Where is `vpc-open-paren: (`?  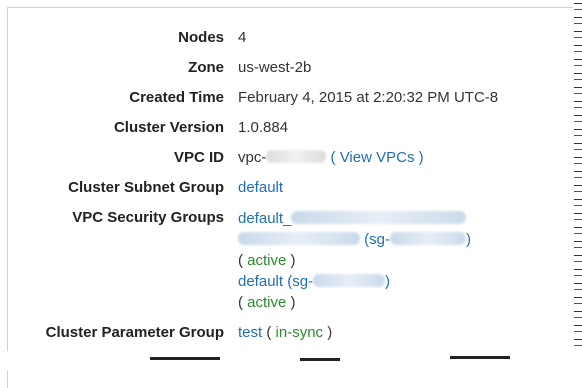 vpc-open-paren: ( is located at coordinates (333, 157).